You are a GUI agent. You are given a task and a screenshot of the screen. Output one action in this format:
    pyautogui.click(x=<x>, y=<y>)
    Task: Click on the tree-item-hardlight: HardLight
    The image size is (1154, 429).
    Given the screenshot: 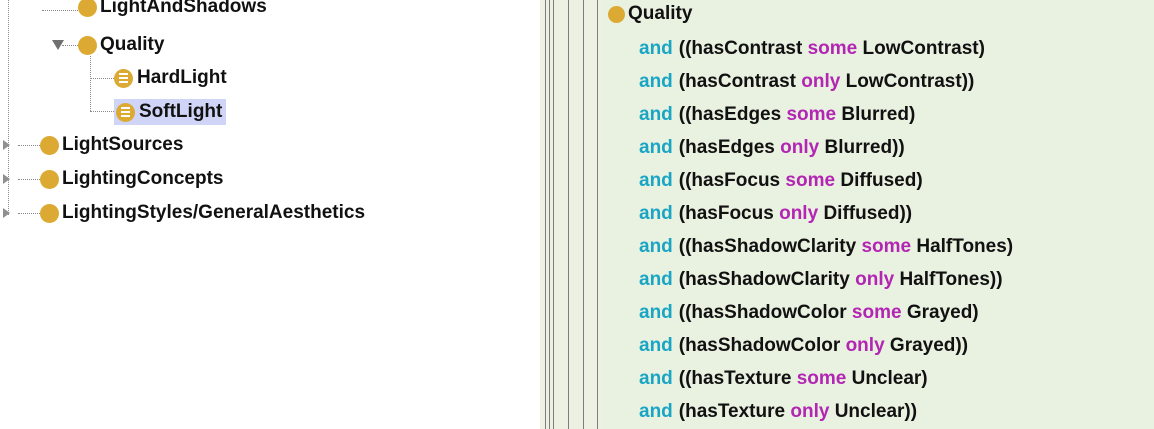 What is the action you would take?
    pyautogui.click(x=170, y=78)
    